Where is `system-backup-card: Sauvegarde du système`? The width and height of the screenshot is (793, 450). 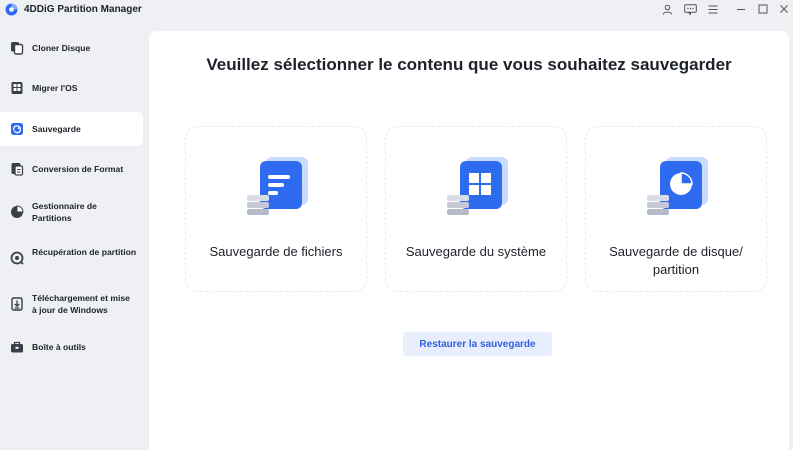
system-backup-card: Sauvegarde du système is located at coordinates (476, 209).